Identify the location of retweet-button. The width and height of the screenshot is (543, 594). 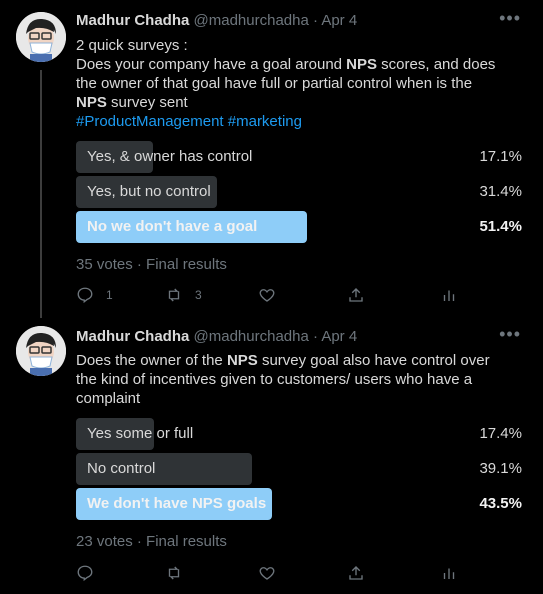
(174, 573).